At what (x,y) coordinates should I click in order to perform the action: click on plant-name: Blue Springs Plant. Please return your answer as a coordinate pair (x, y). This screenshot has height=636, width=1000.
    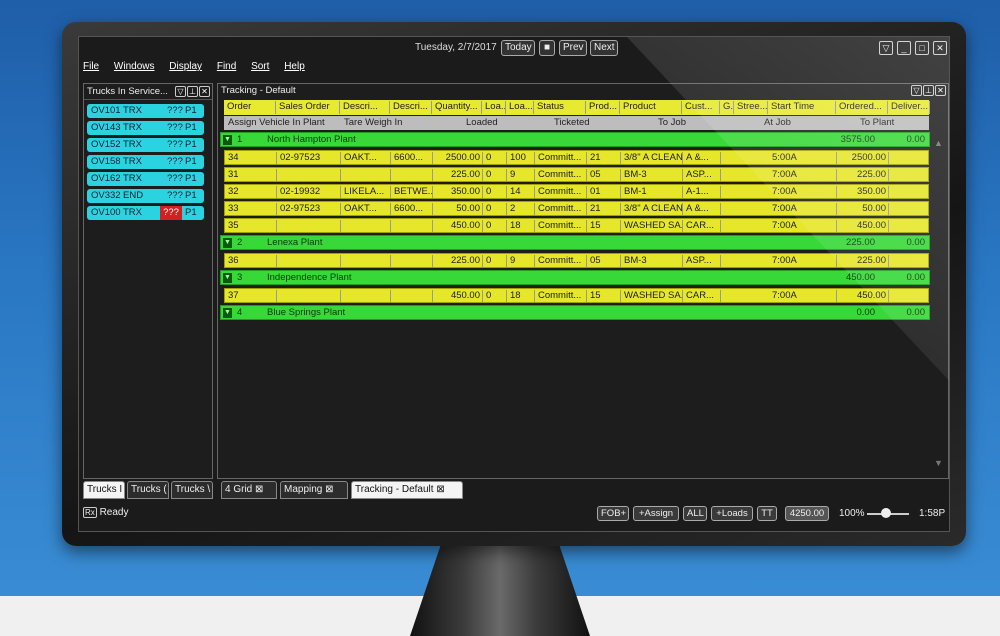
    Looking at the image, I should click on (306, 312).